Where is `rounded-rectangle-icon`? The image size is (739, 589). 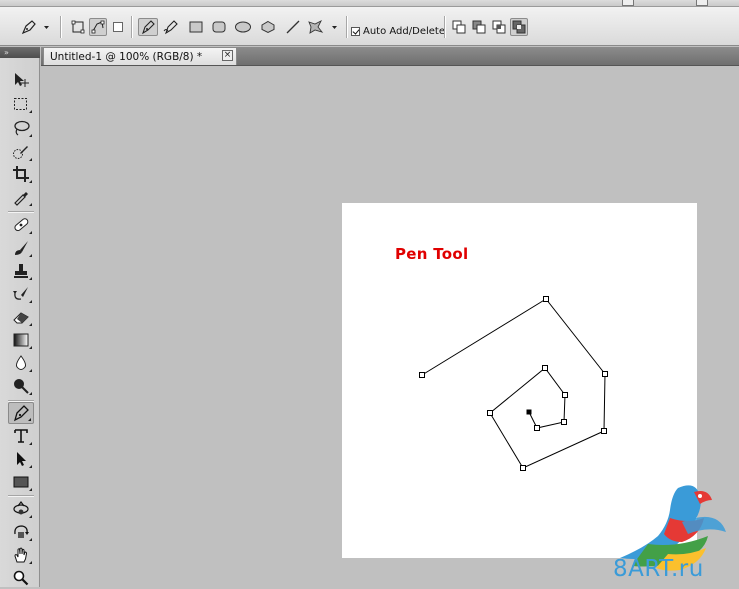
rounded-rectangle-icon is located at coordinates (219, 27).